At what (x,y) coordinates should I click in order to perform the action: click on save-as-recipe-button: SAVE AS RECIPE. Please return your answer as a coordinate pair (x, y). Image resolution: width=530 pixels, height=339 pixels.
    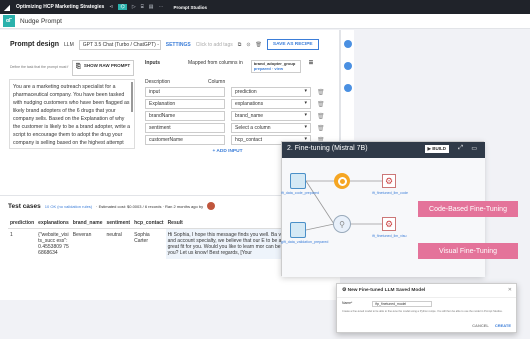
    Looking at the image, I should click on (292, 44).